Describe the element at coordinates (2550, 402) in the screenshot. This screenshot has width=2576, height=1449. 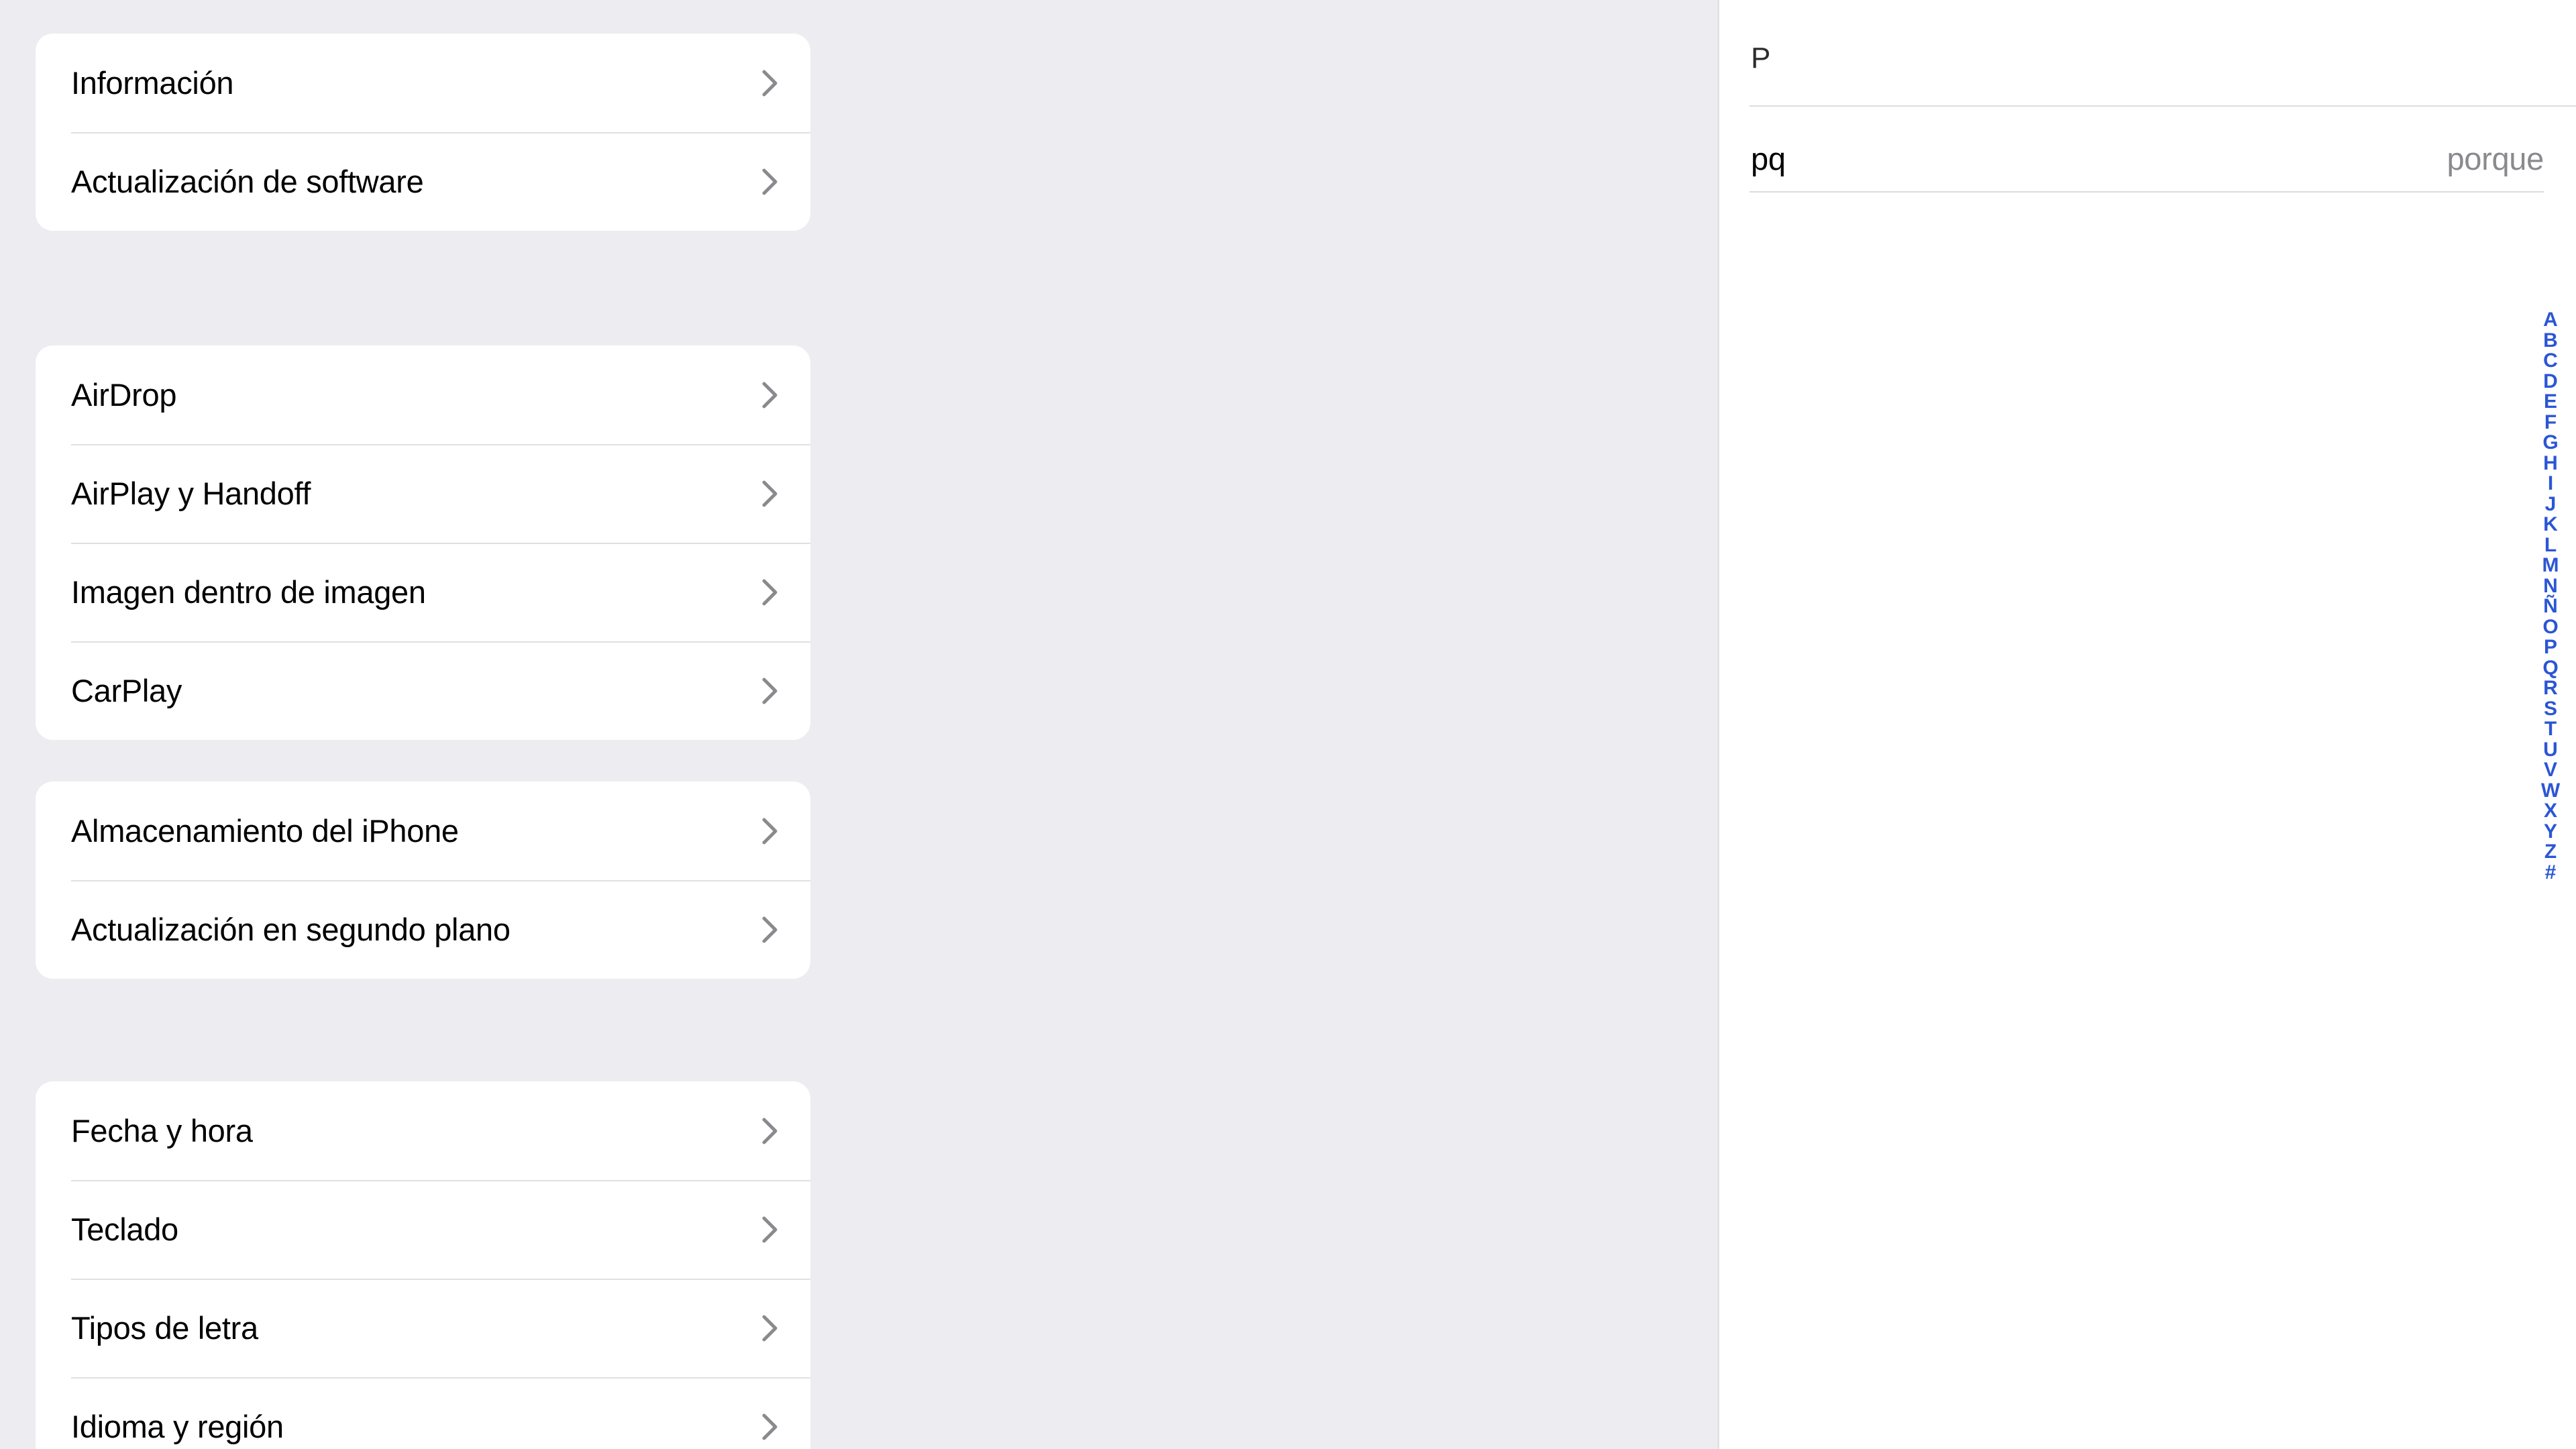
I see `index-letter: E` at that location.